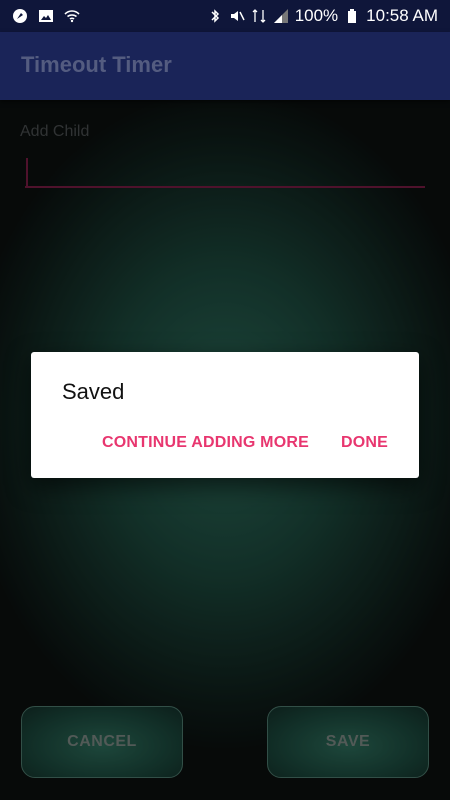  Describe the element at coordinates (402, 15) in the screenshot. I see `clock: 10:58 AM` at that location.